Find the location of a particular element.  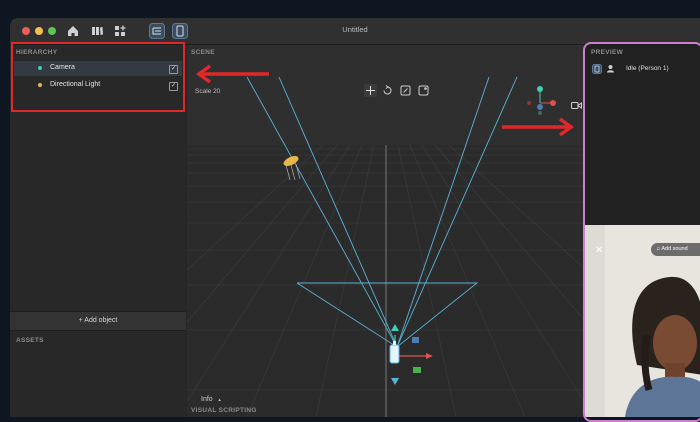

move-tool-icon is located at coordinates (370, 90).